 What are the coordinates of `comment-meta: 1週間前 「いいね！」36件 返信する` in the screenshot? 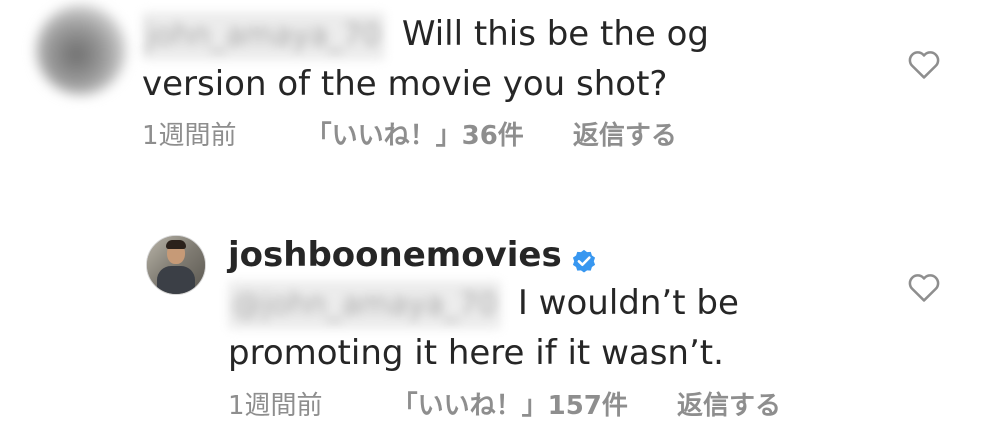 It's located at (409, 133).